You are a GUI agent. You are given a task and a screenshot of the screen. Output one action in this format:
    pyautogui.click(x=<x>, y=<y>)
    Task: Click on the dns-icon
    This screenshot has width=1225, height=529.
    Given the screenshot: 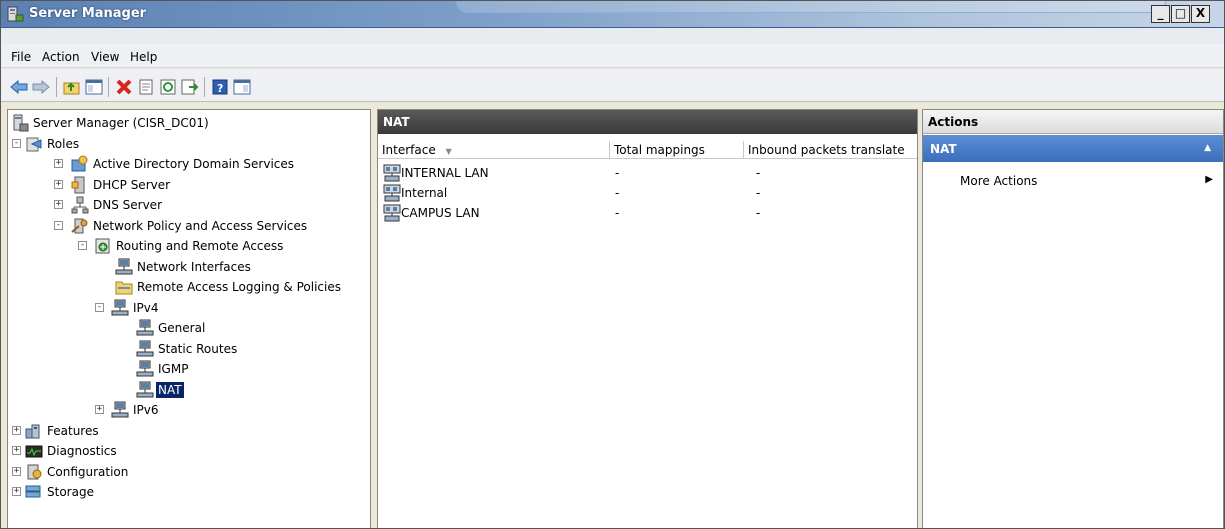 What is the action you would take?
    pyautogui.click(x=80, y=205)
    